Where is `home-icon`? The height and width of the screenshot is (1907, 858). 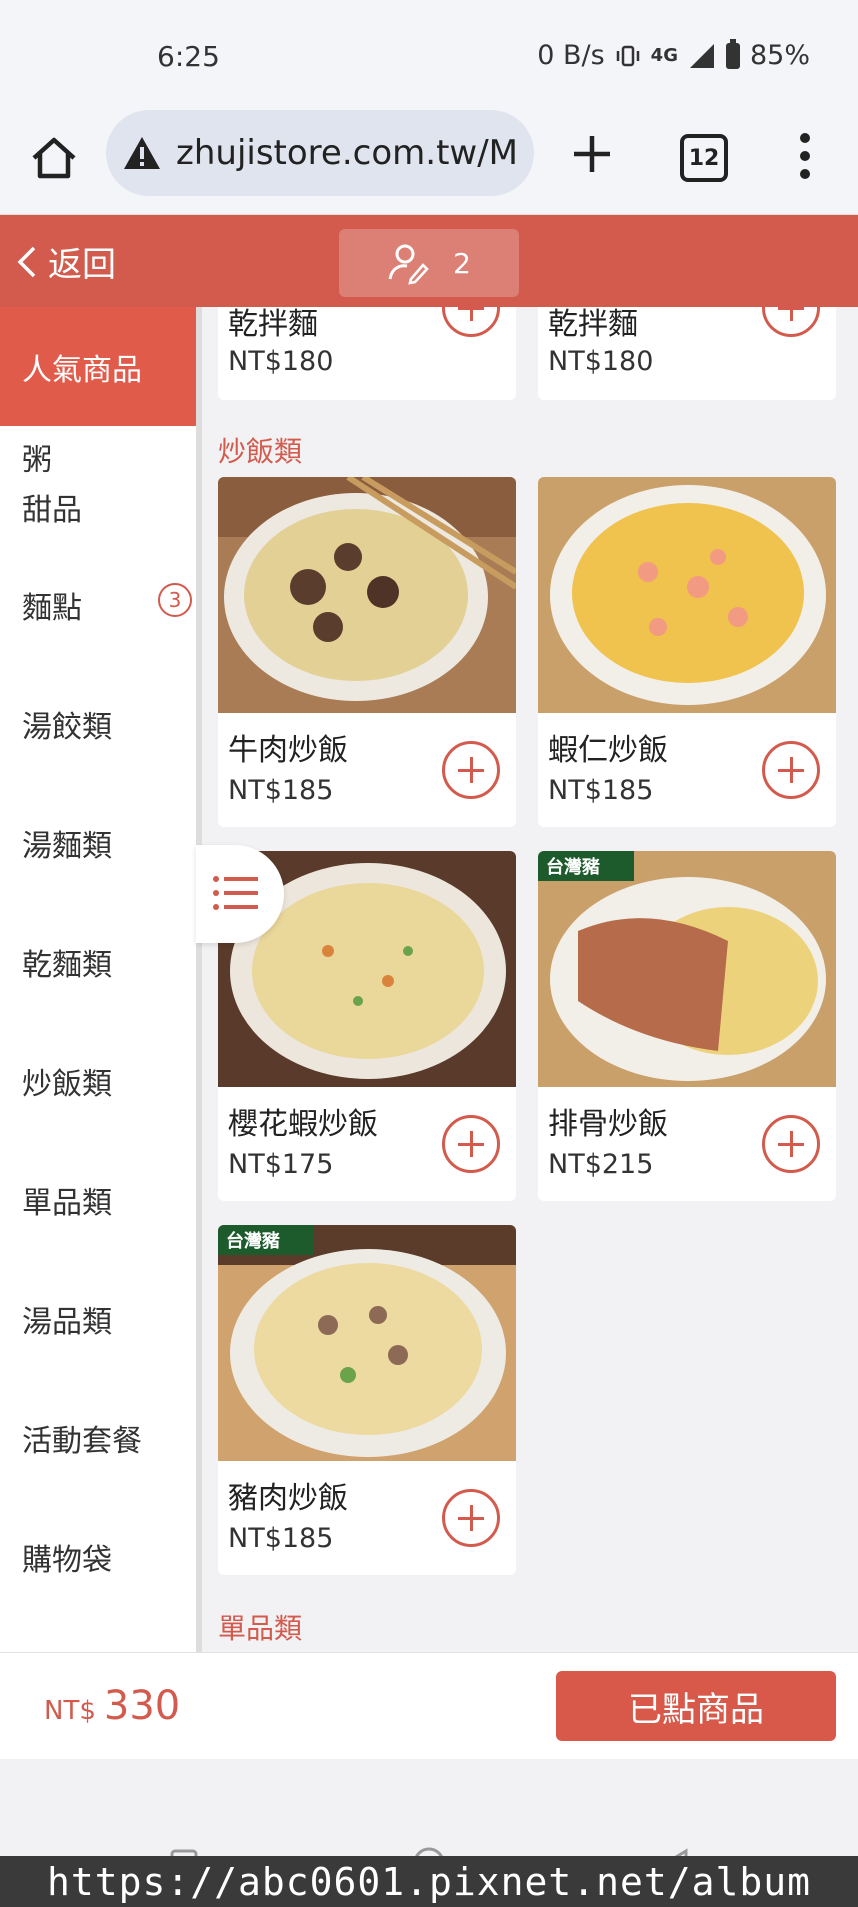 home-icon is located at coordinates (54, 158).